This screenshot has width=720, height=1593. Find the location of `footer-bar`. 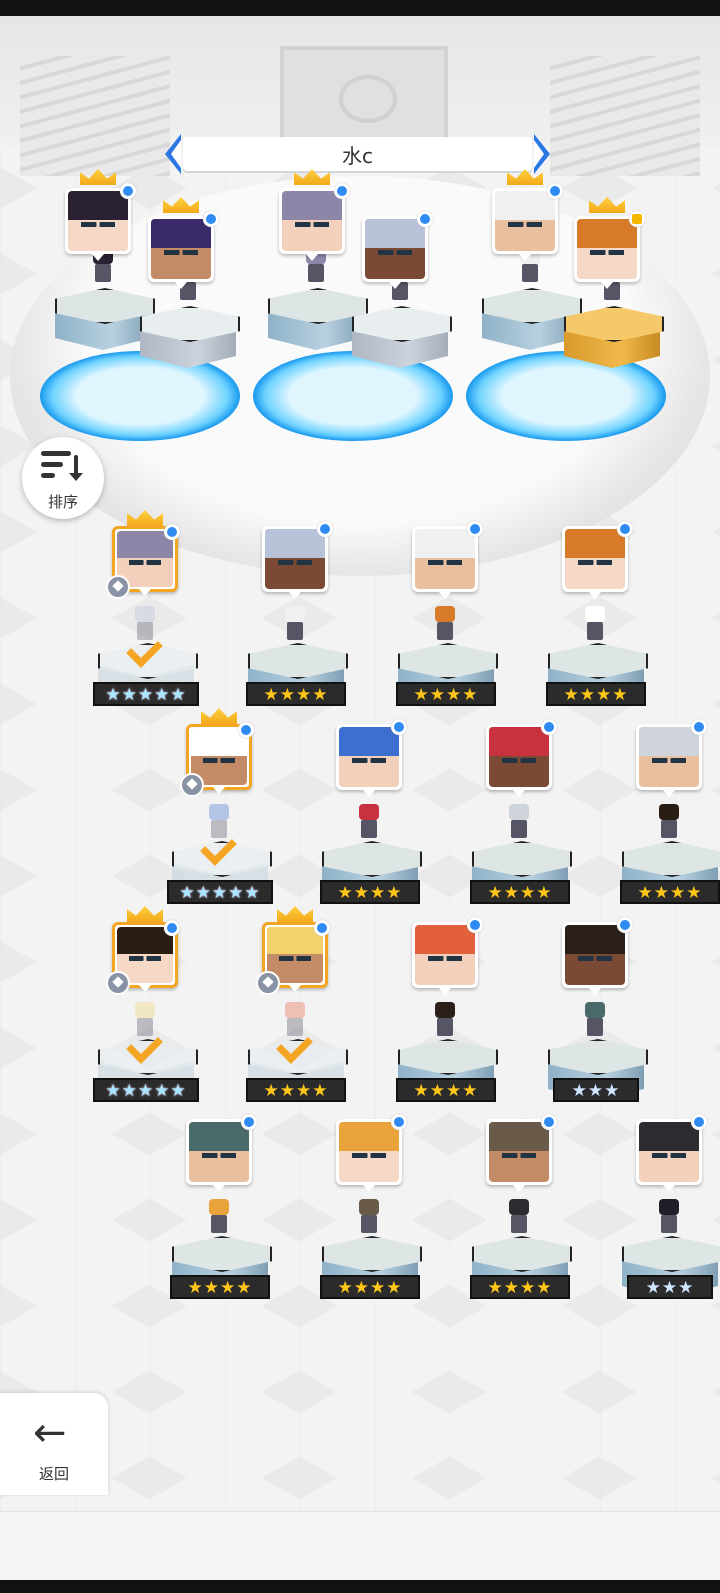

footer-bar is located at coordinates (360, 1545).